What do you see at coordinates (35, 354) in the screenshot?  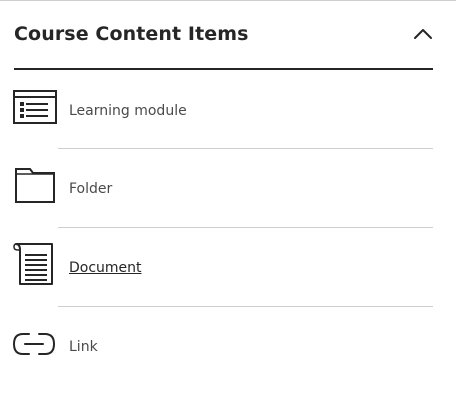 I see `link-icon` at bounding box center [35, 354].